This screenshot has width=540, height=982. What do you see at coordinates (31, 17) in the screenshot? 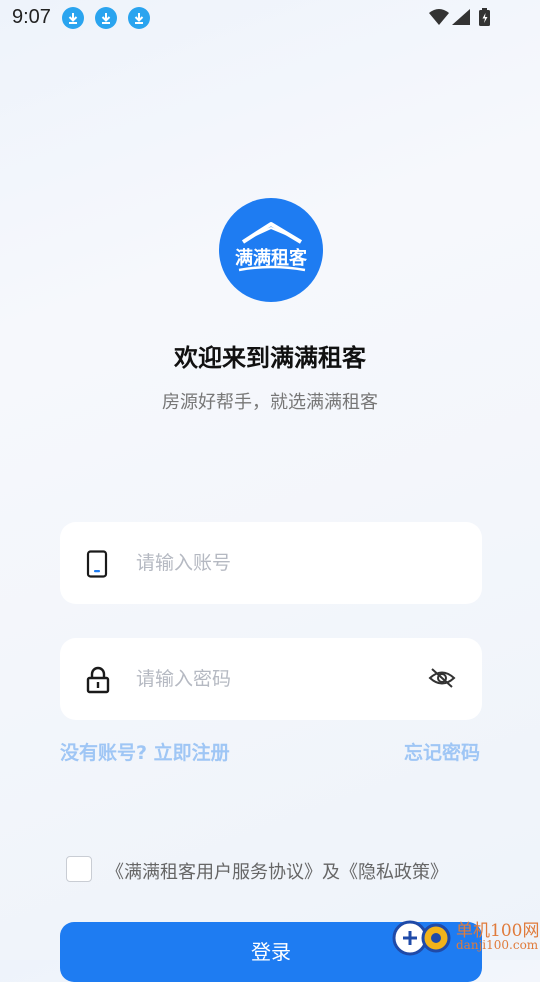
I see `status-time: 9:07` at bounding box center [31, 17].